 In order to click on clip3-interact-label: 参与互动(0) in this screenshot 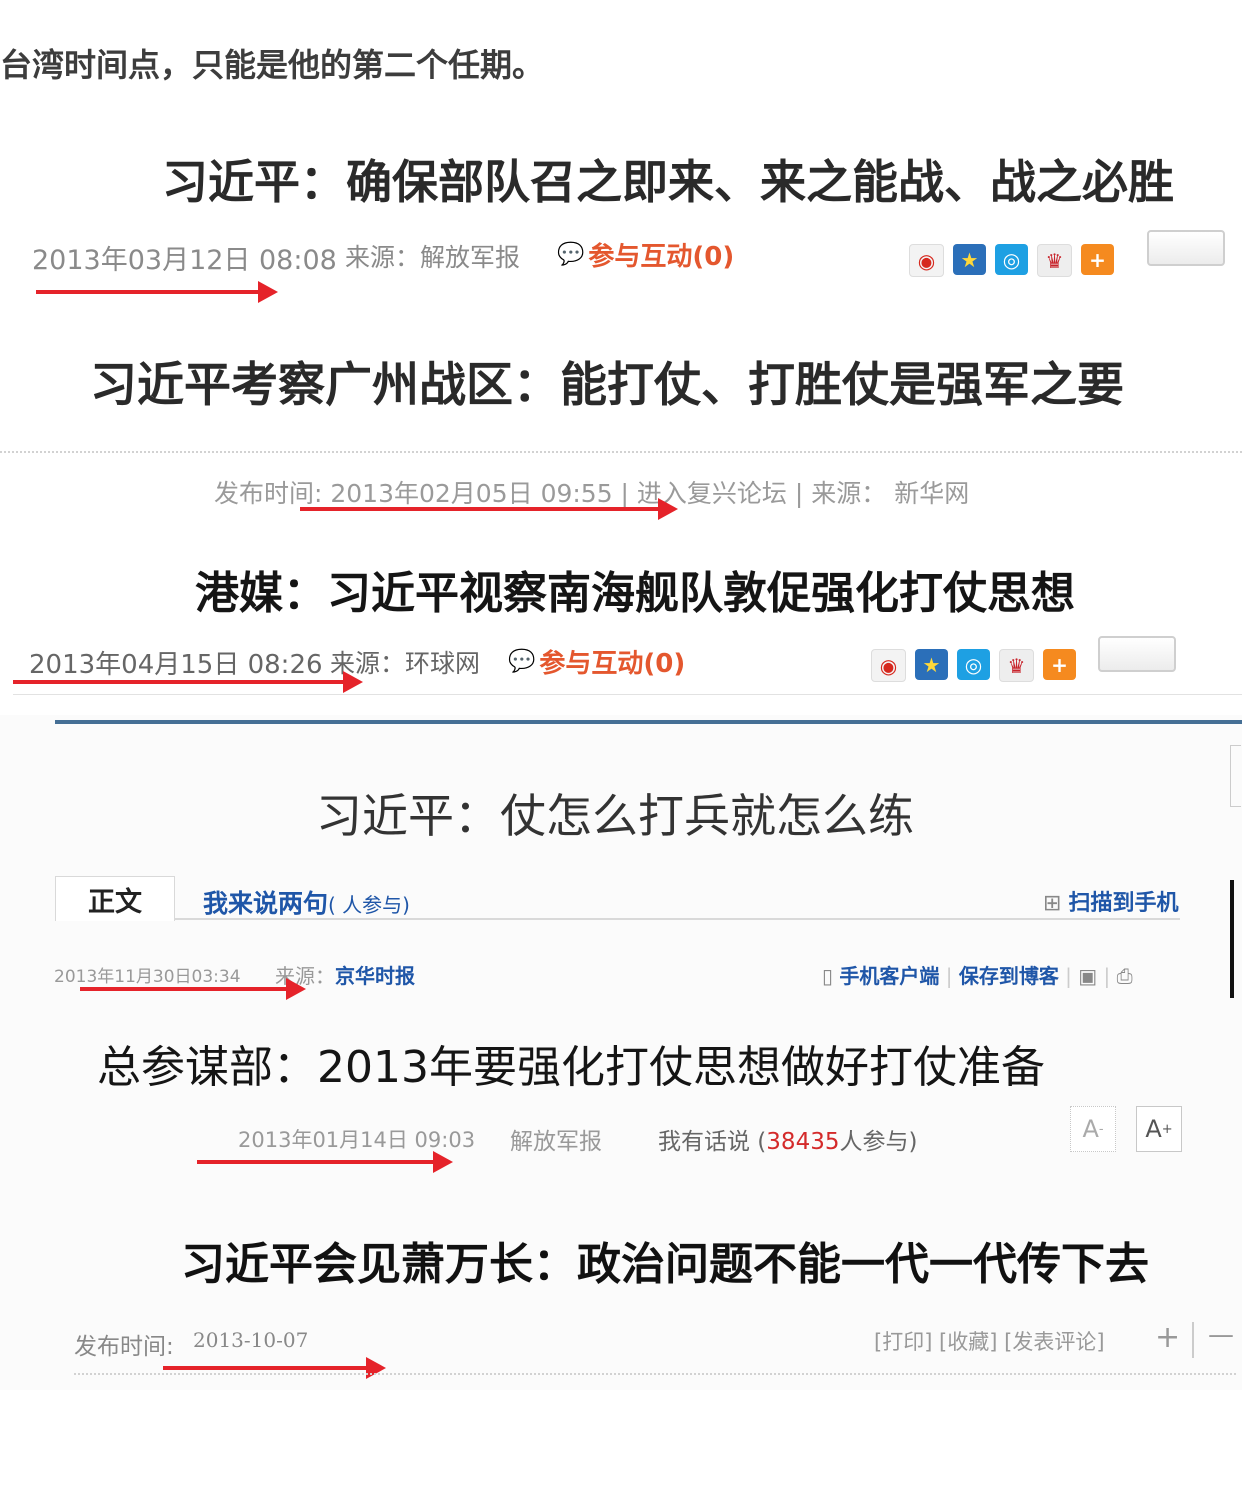, I will do `click(612, 664)`.